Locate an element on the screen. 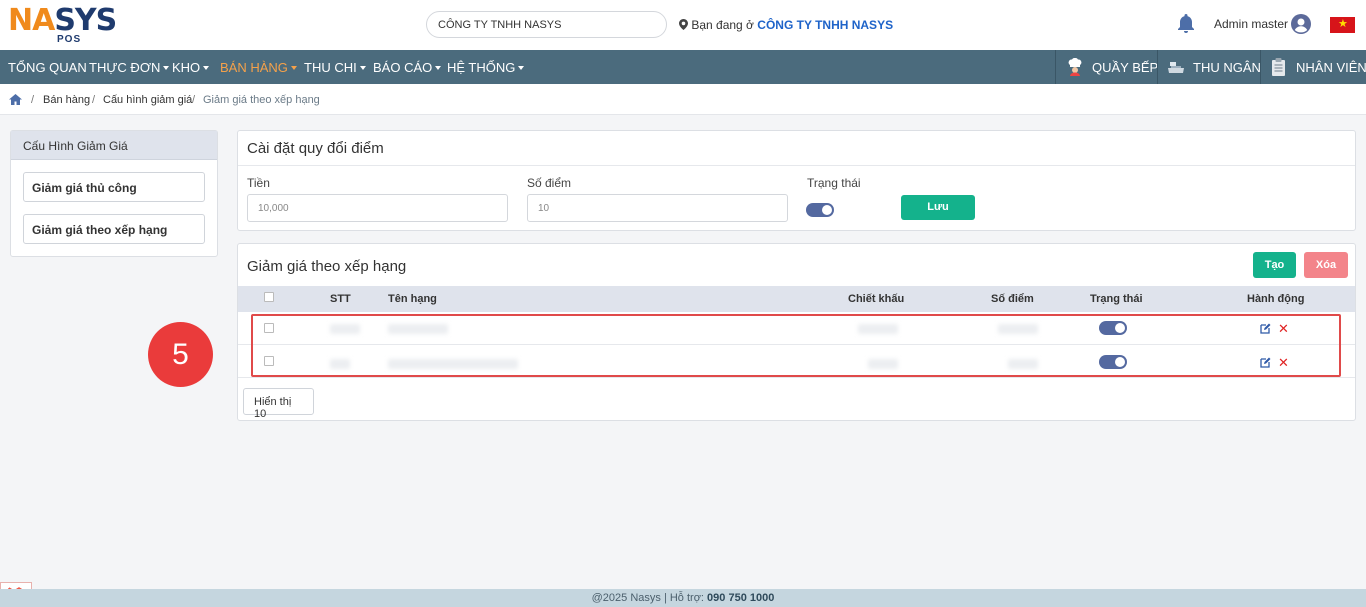  nav-nhan-vien: NHÂN VIÊN is located at coordinates (1313, 67).